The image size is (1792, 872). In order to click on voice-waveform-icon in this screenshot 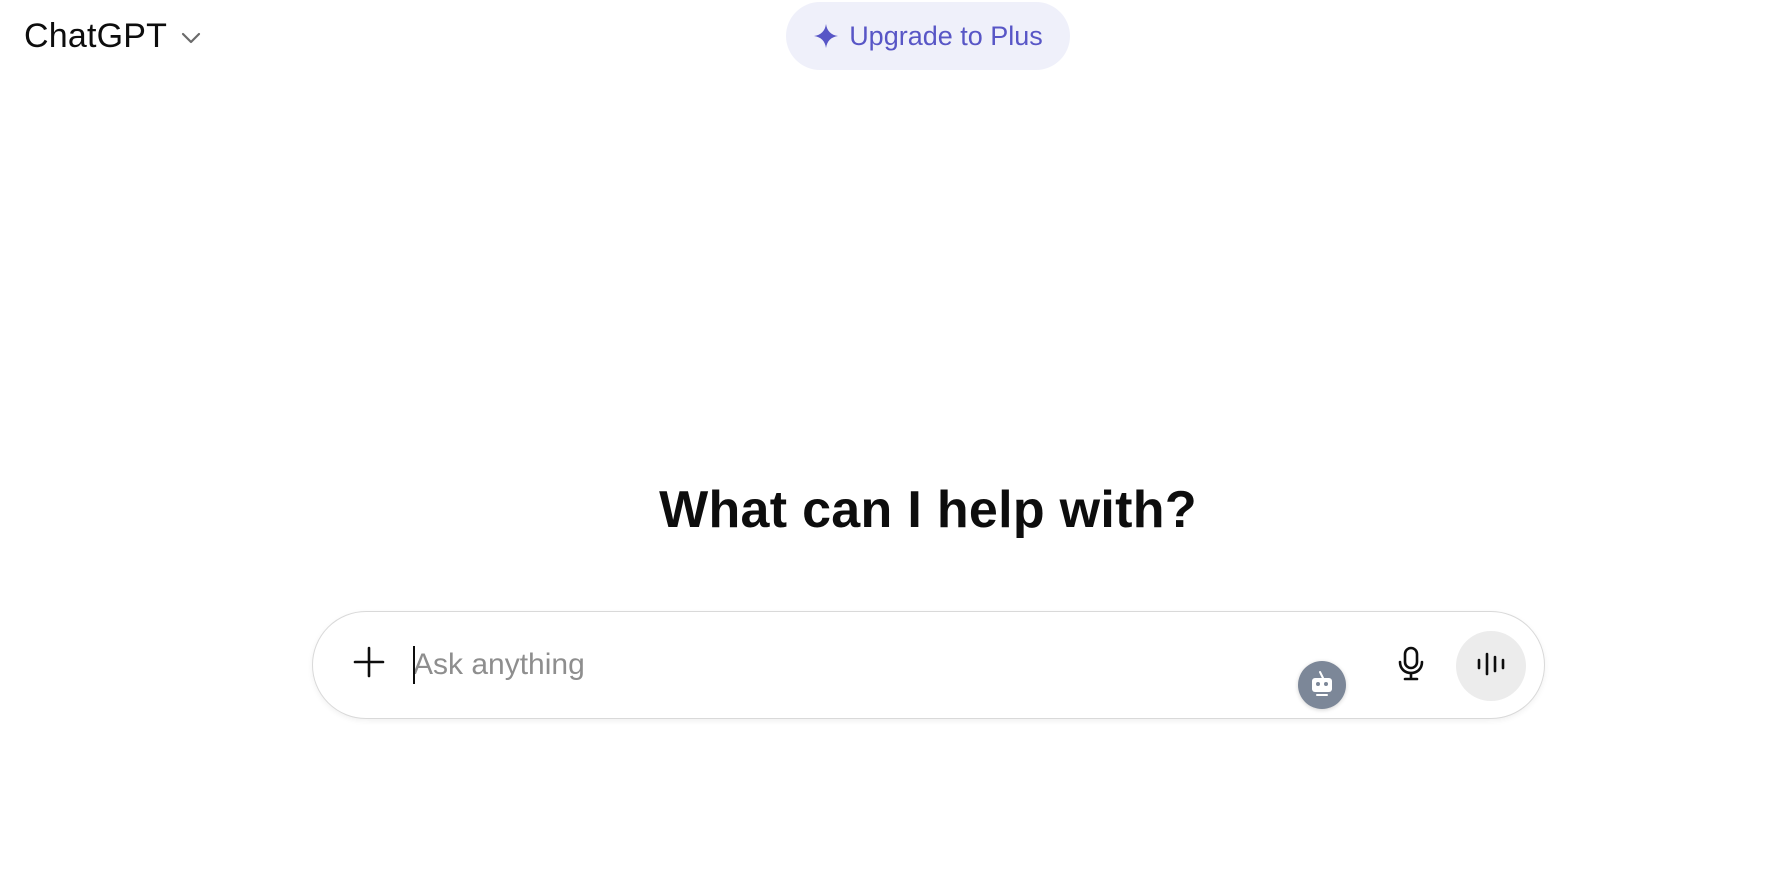, I will do `click(1491, 666)`.